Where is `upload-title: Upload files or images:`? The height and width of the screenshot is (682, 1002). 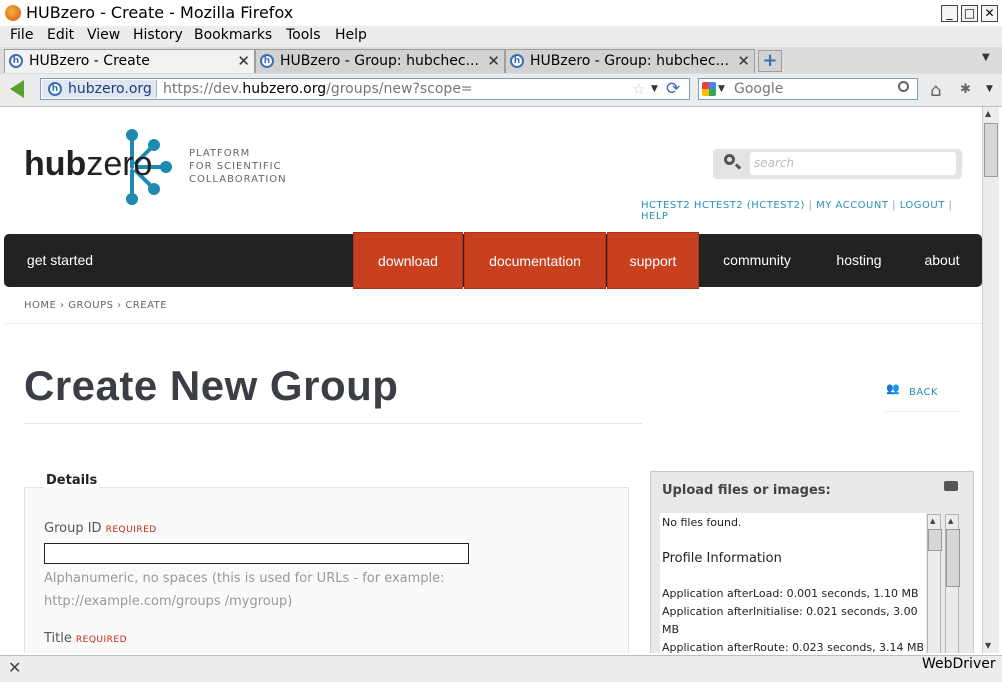
upload-title: Upload files or images: is located at coordinates (746, 490).